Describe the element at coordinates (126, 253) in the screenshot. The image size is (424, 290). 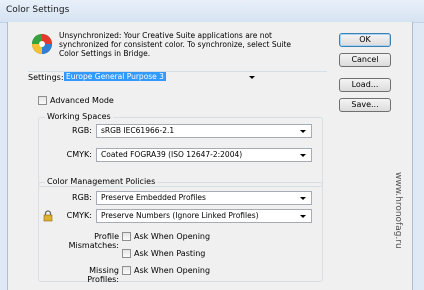
I see `ask-when-pasting-checkbox` at that location.